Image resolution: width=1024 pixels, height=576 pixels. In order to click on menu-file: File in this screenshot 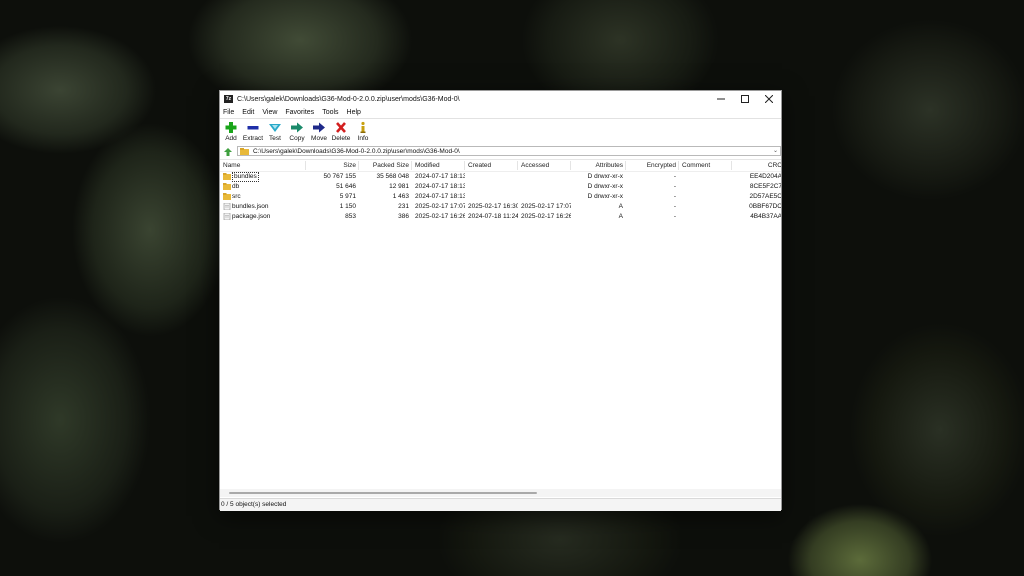, I will do `click(229, 112)`.